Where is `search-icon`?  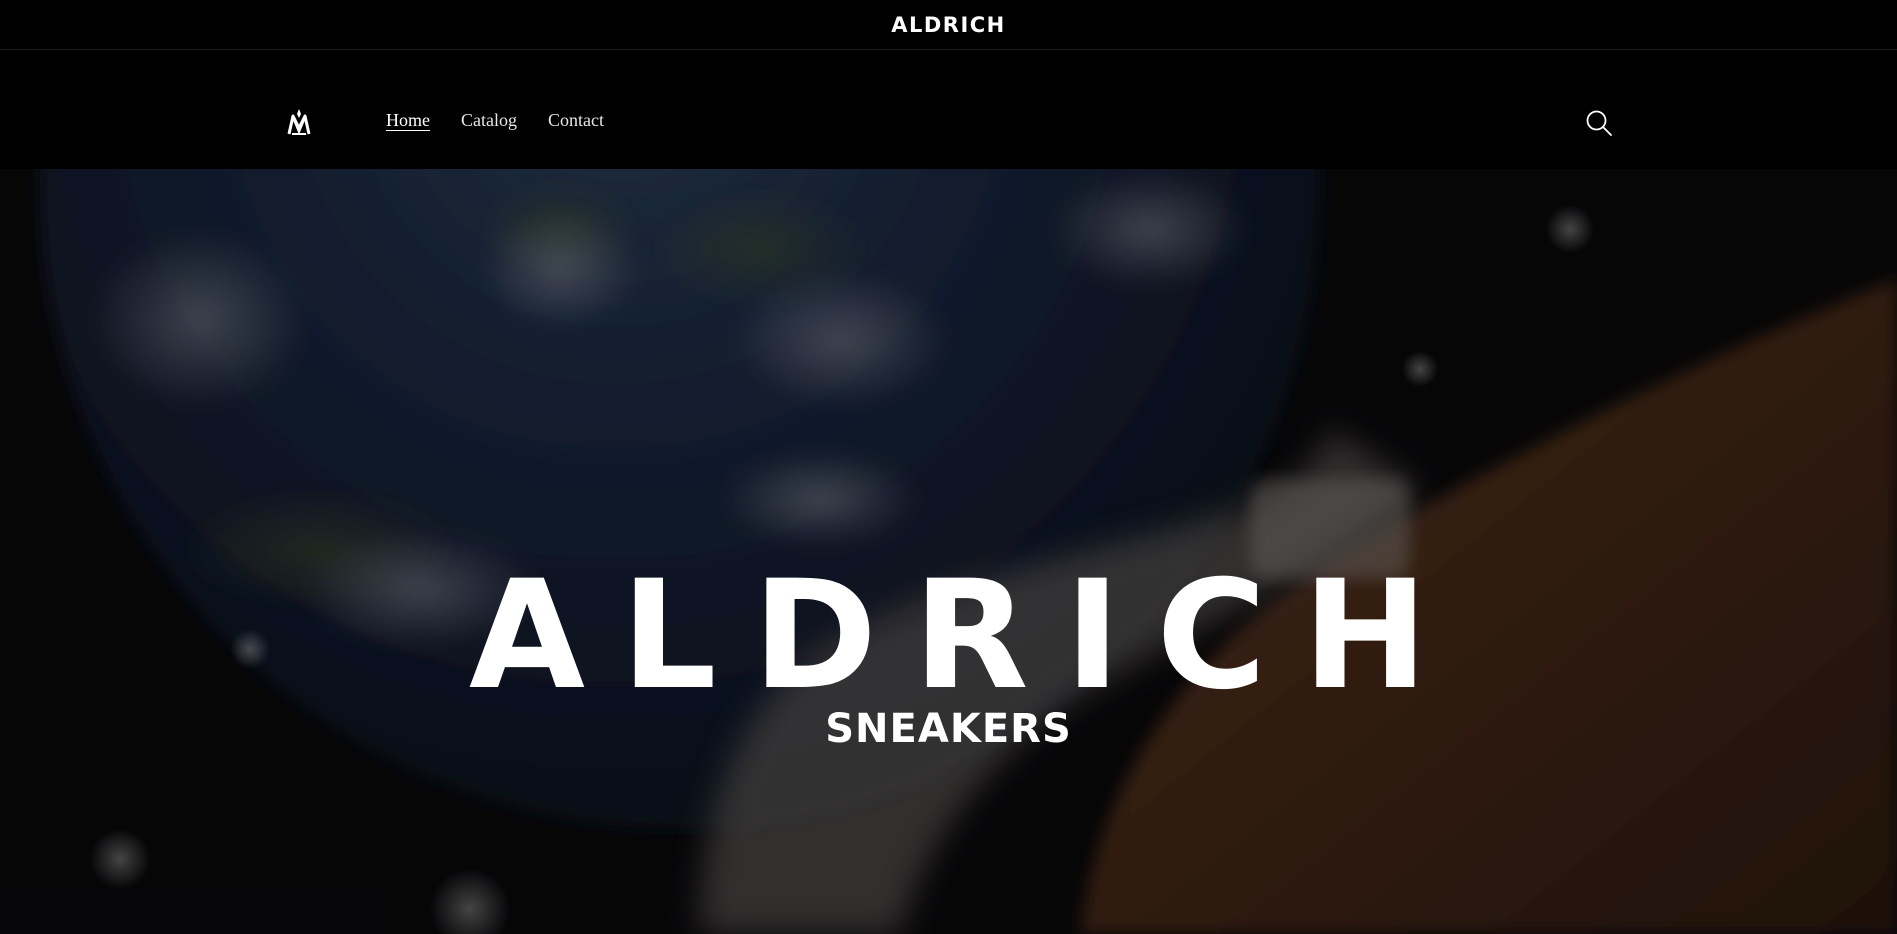 search-icon is located at coordinates (1599, 123).